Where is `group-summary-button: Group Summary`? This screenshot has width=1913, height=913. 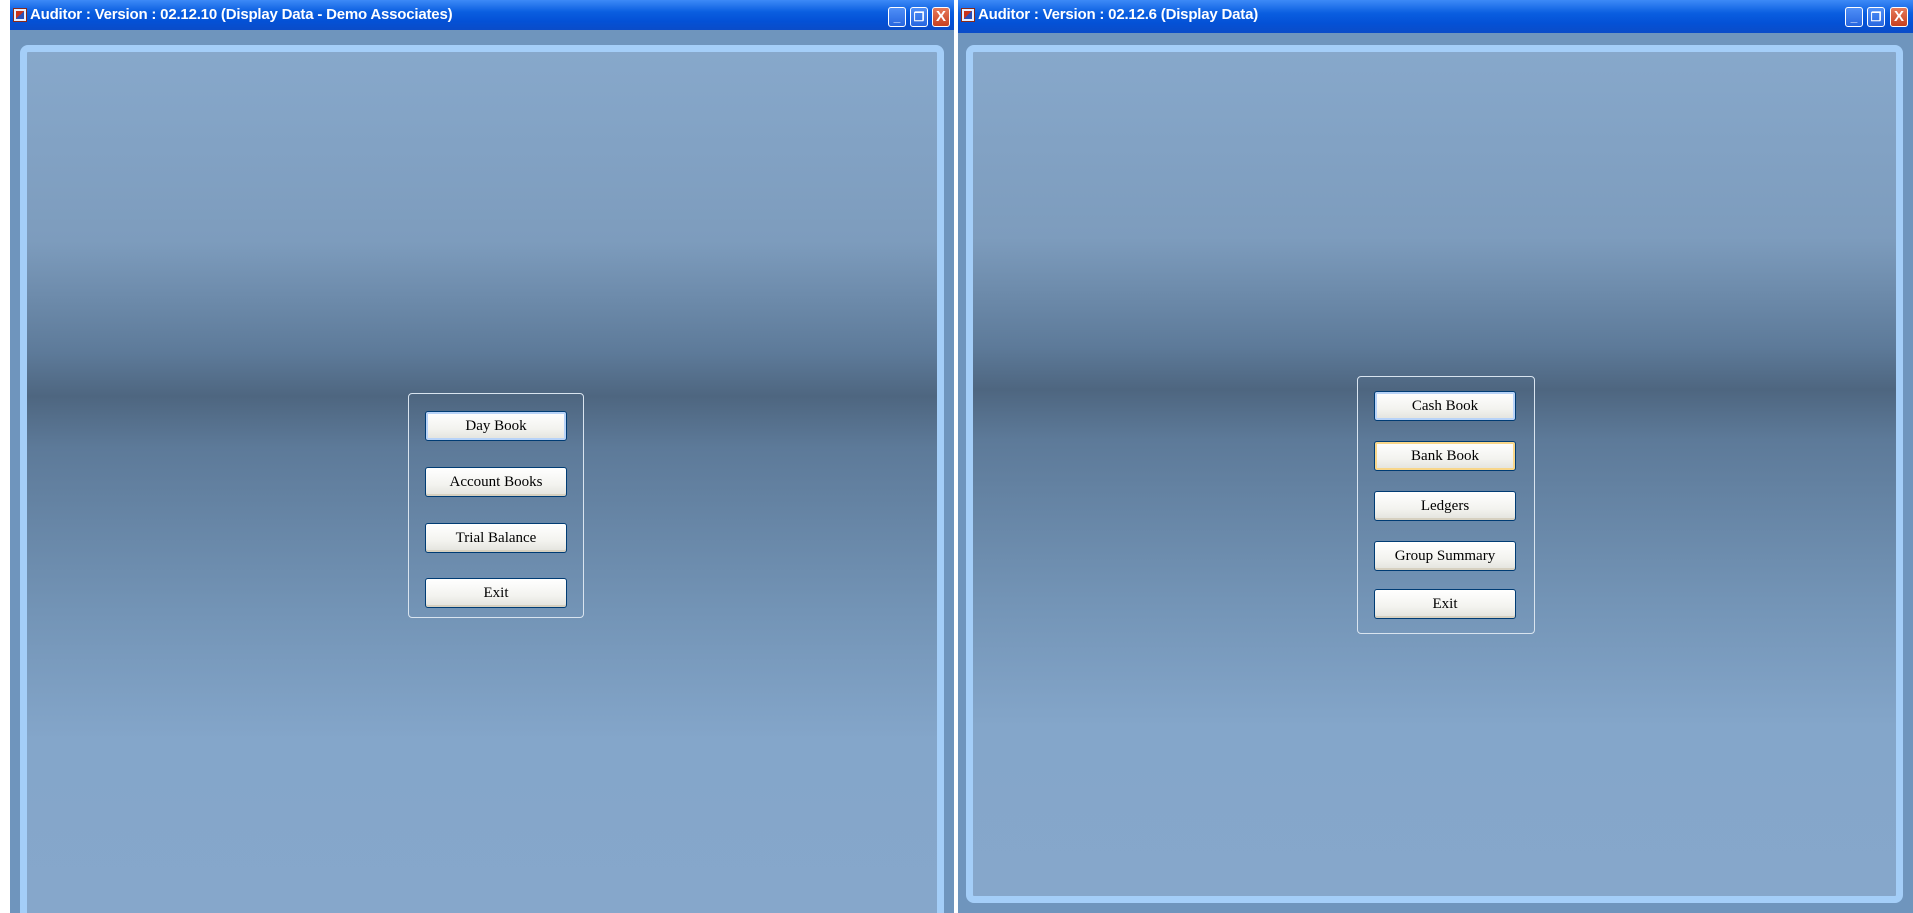
group-summary-button: Group Summary is located at coordinates (1445, 556).